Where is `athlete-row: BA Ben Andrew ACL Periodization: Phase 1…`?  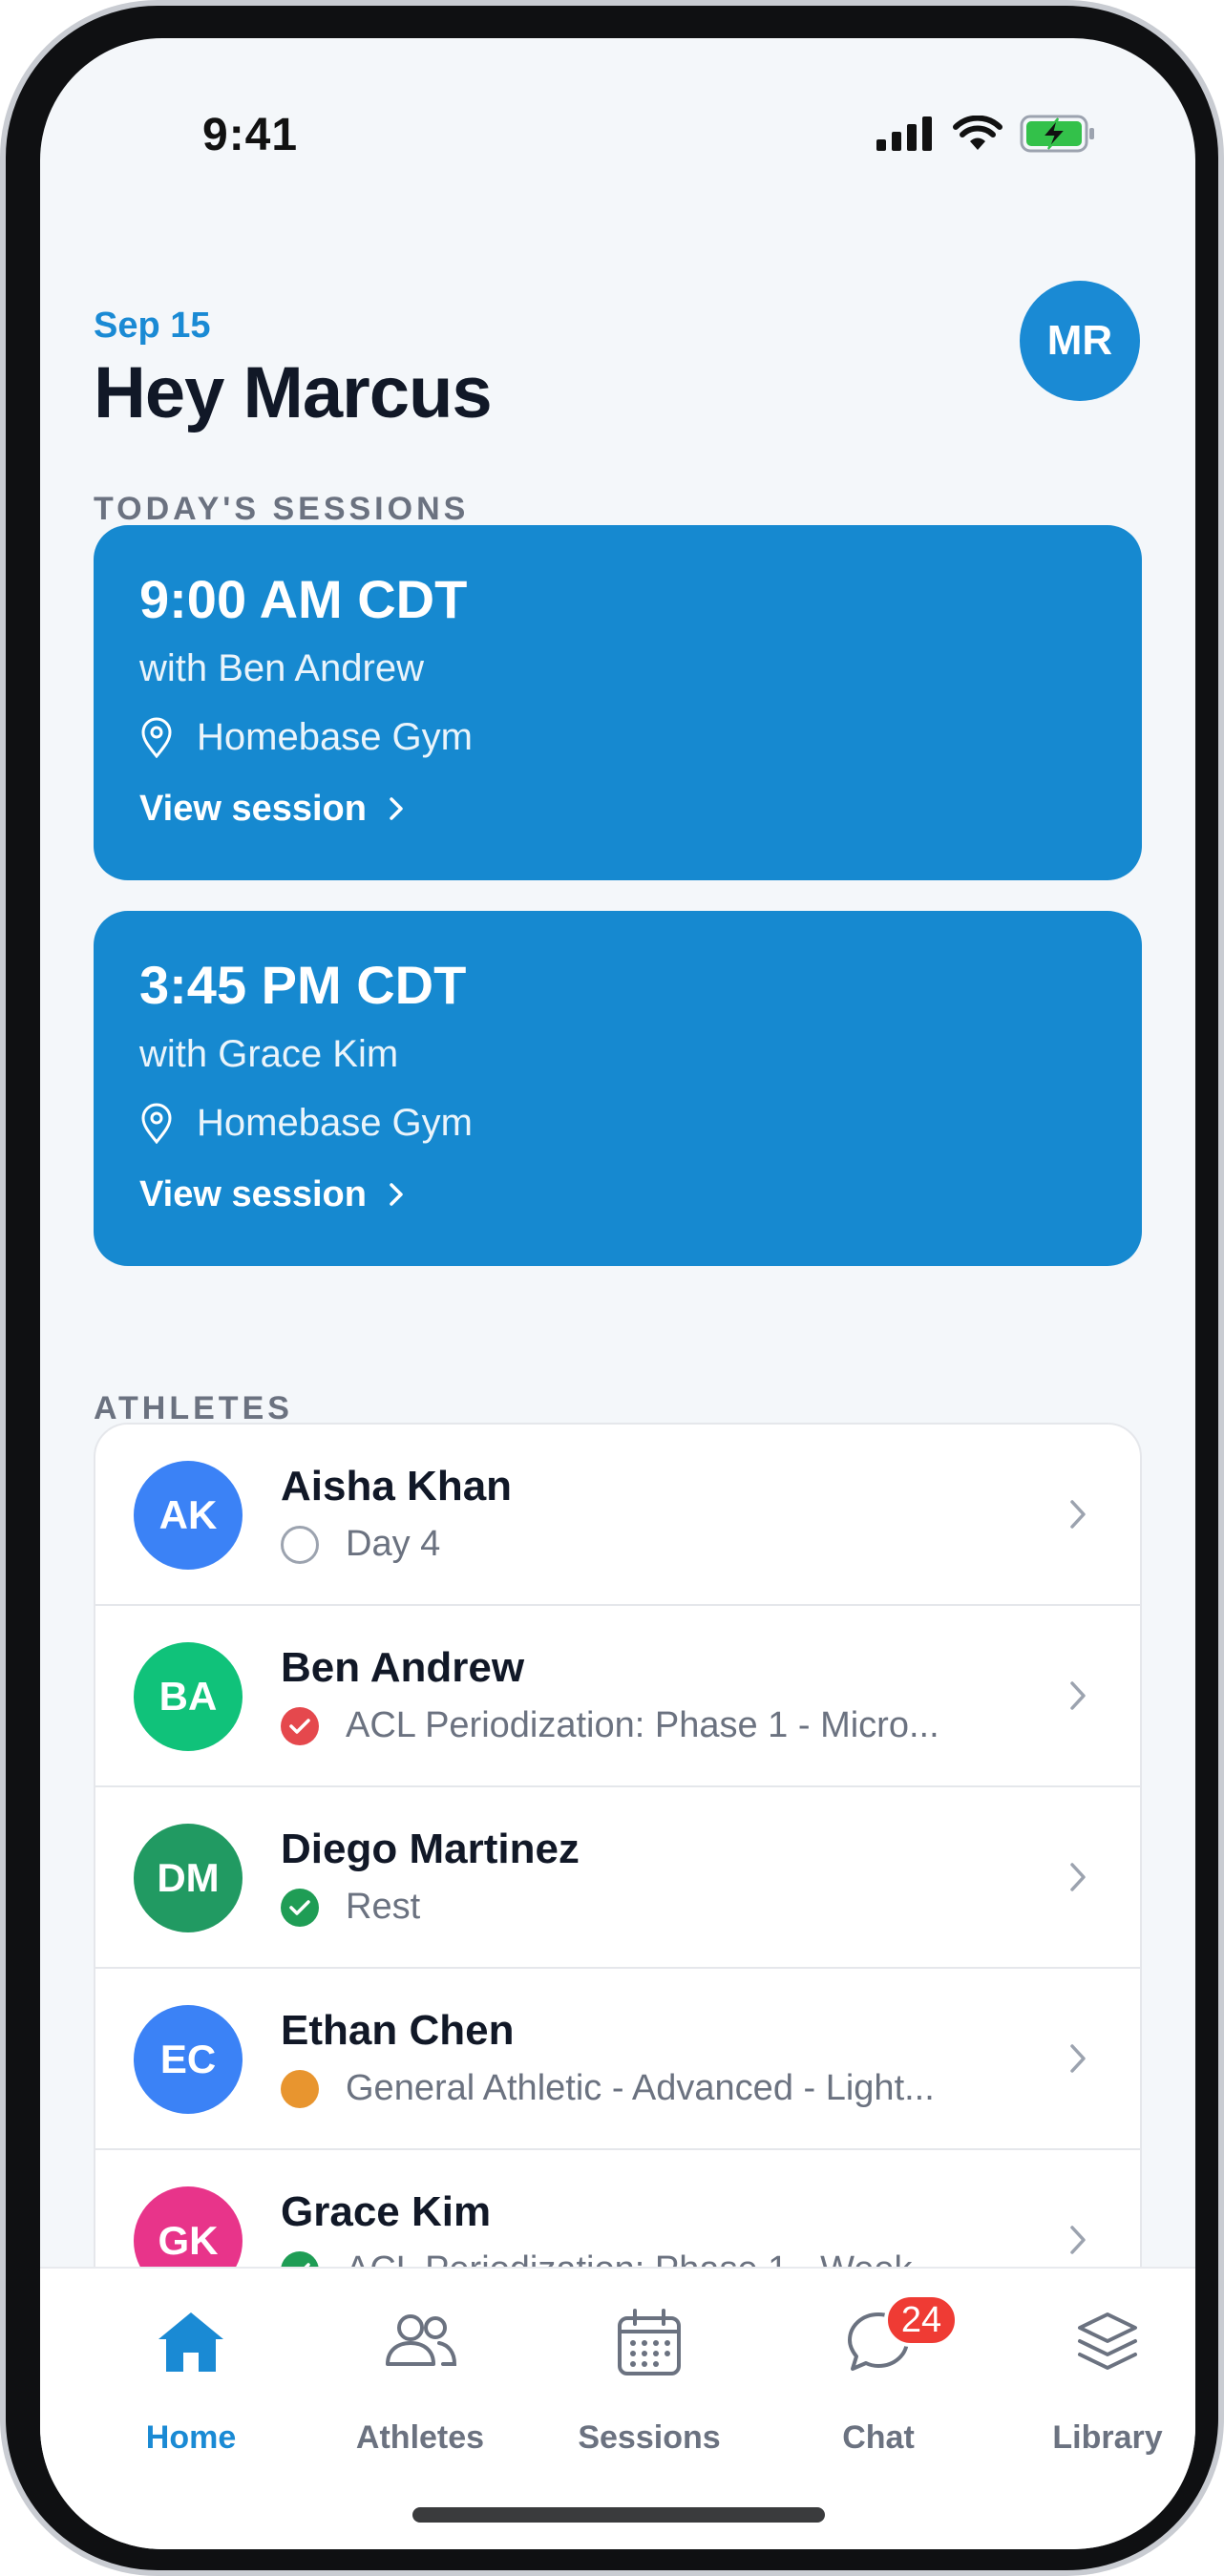 athlete-row: BA Ben Andrew ACL Periodization: Phase 1… is located at coordinates (618, 1696).